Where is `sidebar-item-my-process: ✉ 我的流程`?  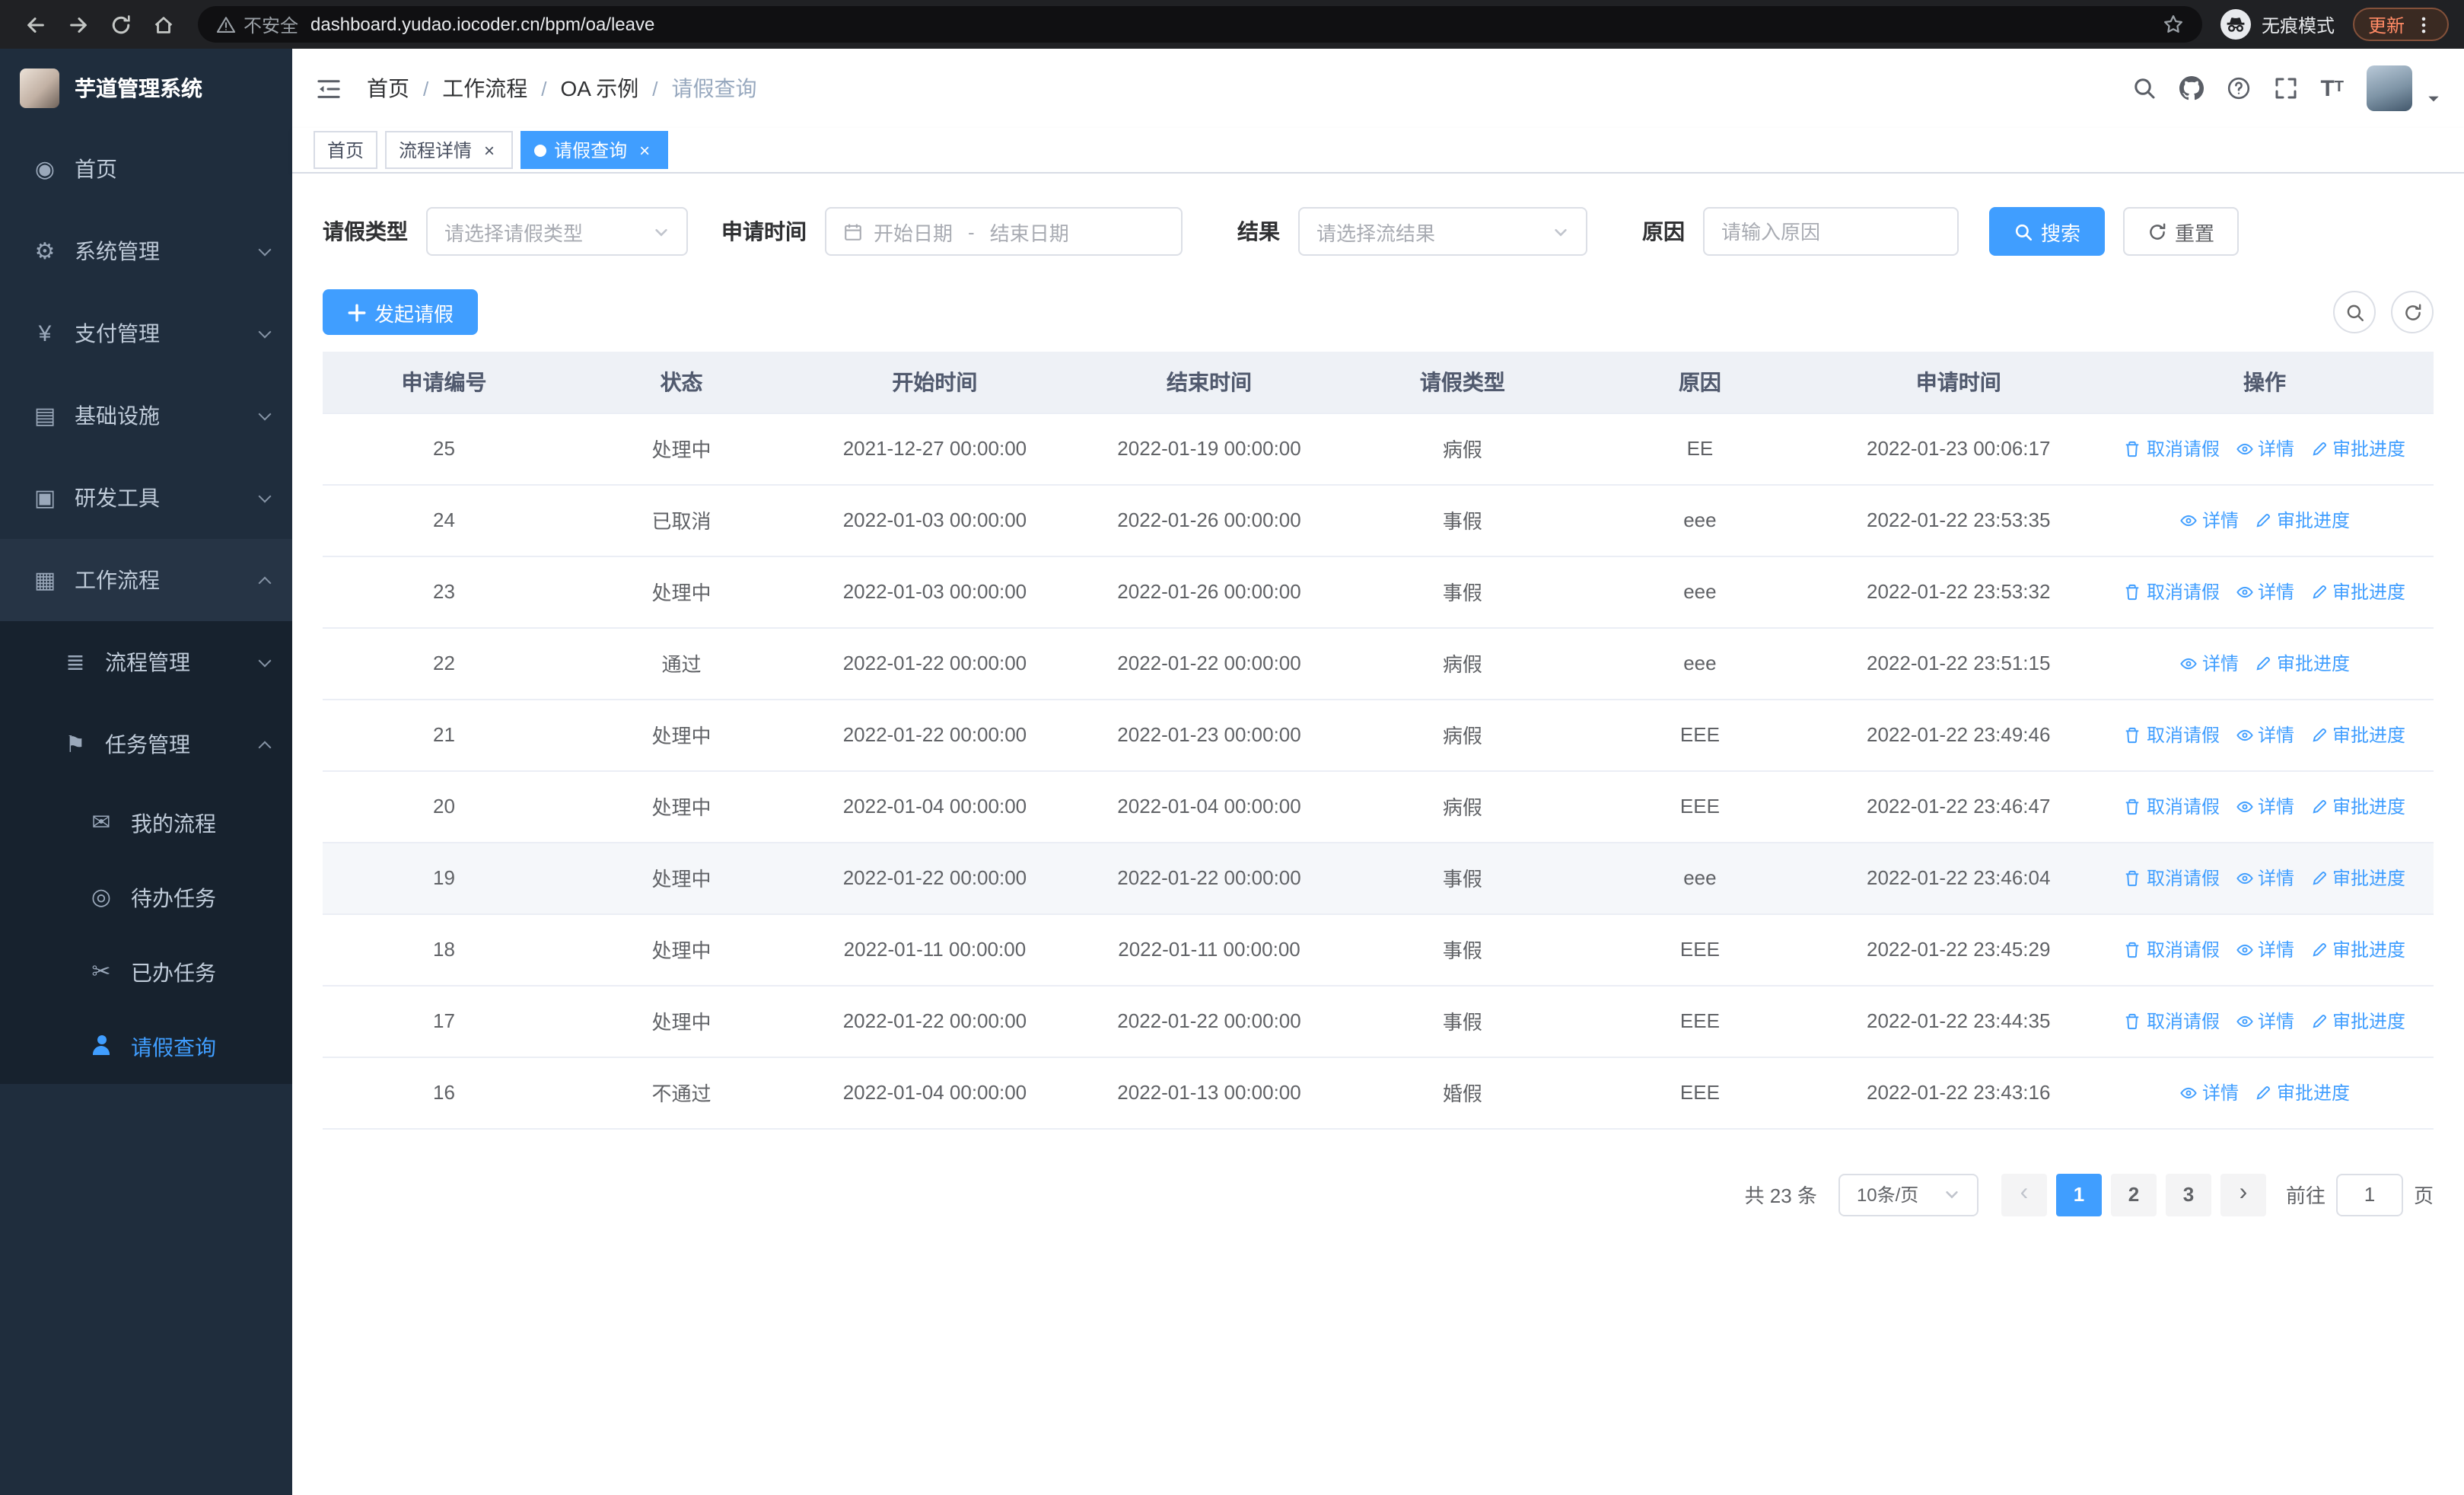
sidebar-item-my-process: ✉ 我的流程 is located at coordinates (146, 823).